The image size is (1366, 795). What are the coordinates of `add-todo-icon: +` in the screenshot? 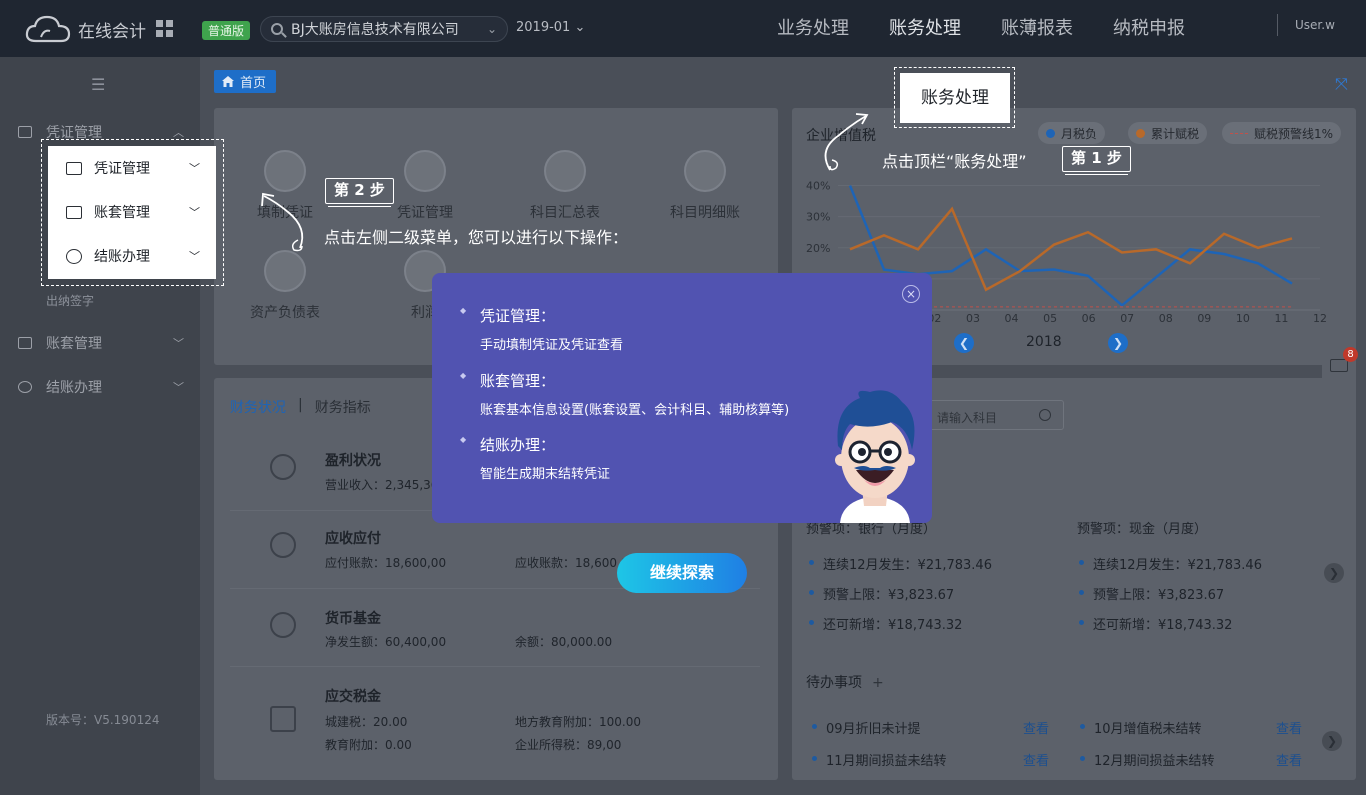 It's located at (878, 683).